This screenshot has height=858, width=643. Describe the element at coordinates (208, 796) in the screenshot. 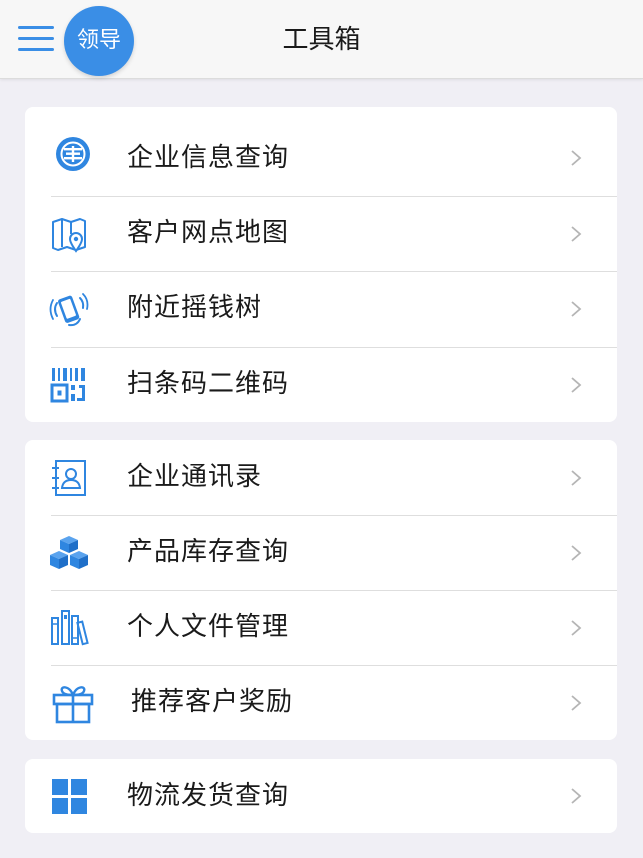

I see `list-item-label: 物流发货查询` at that location.